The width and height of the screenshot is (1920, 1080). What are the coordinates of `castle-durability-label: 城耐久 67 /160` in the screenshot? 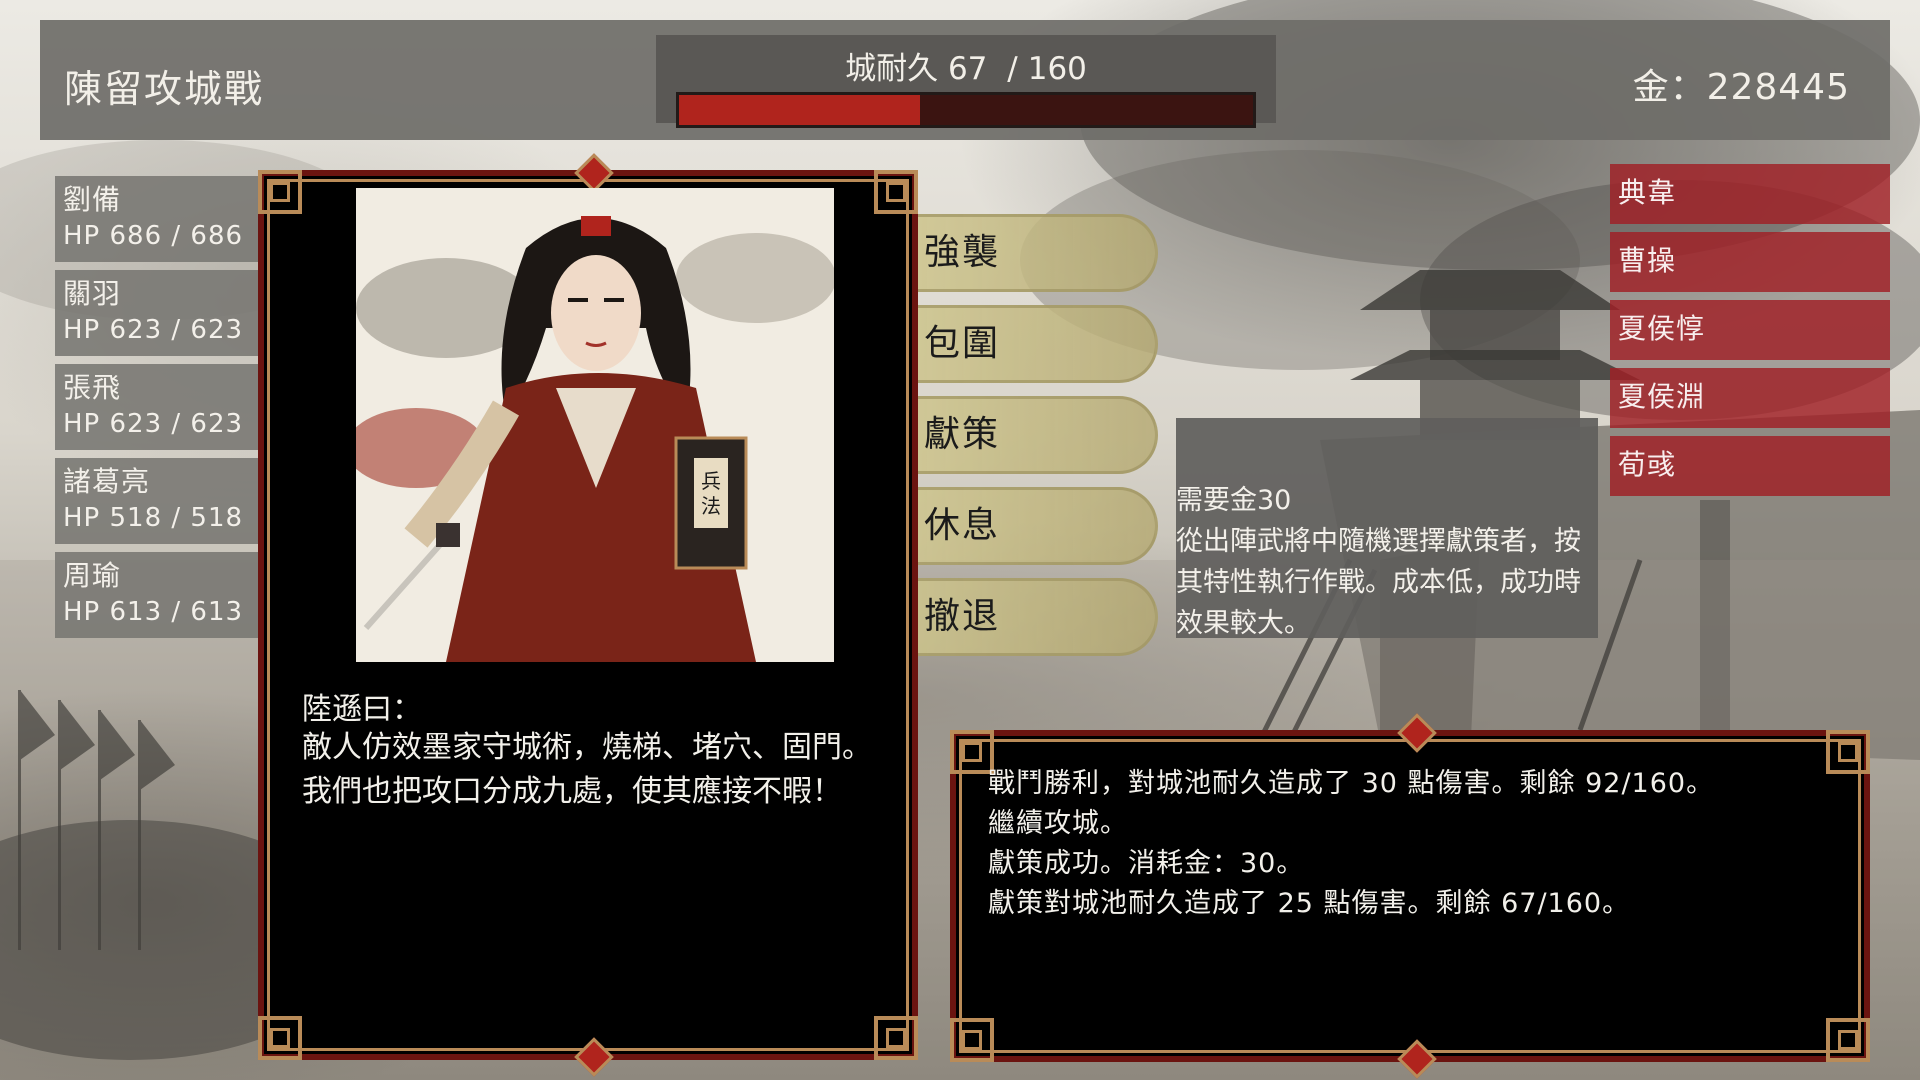 It's located at (966, 65).